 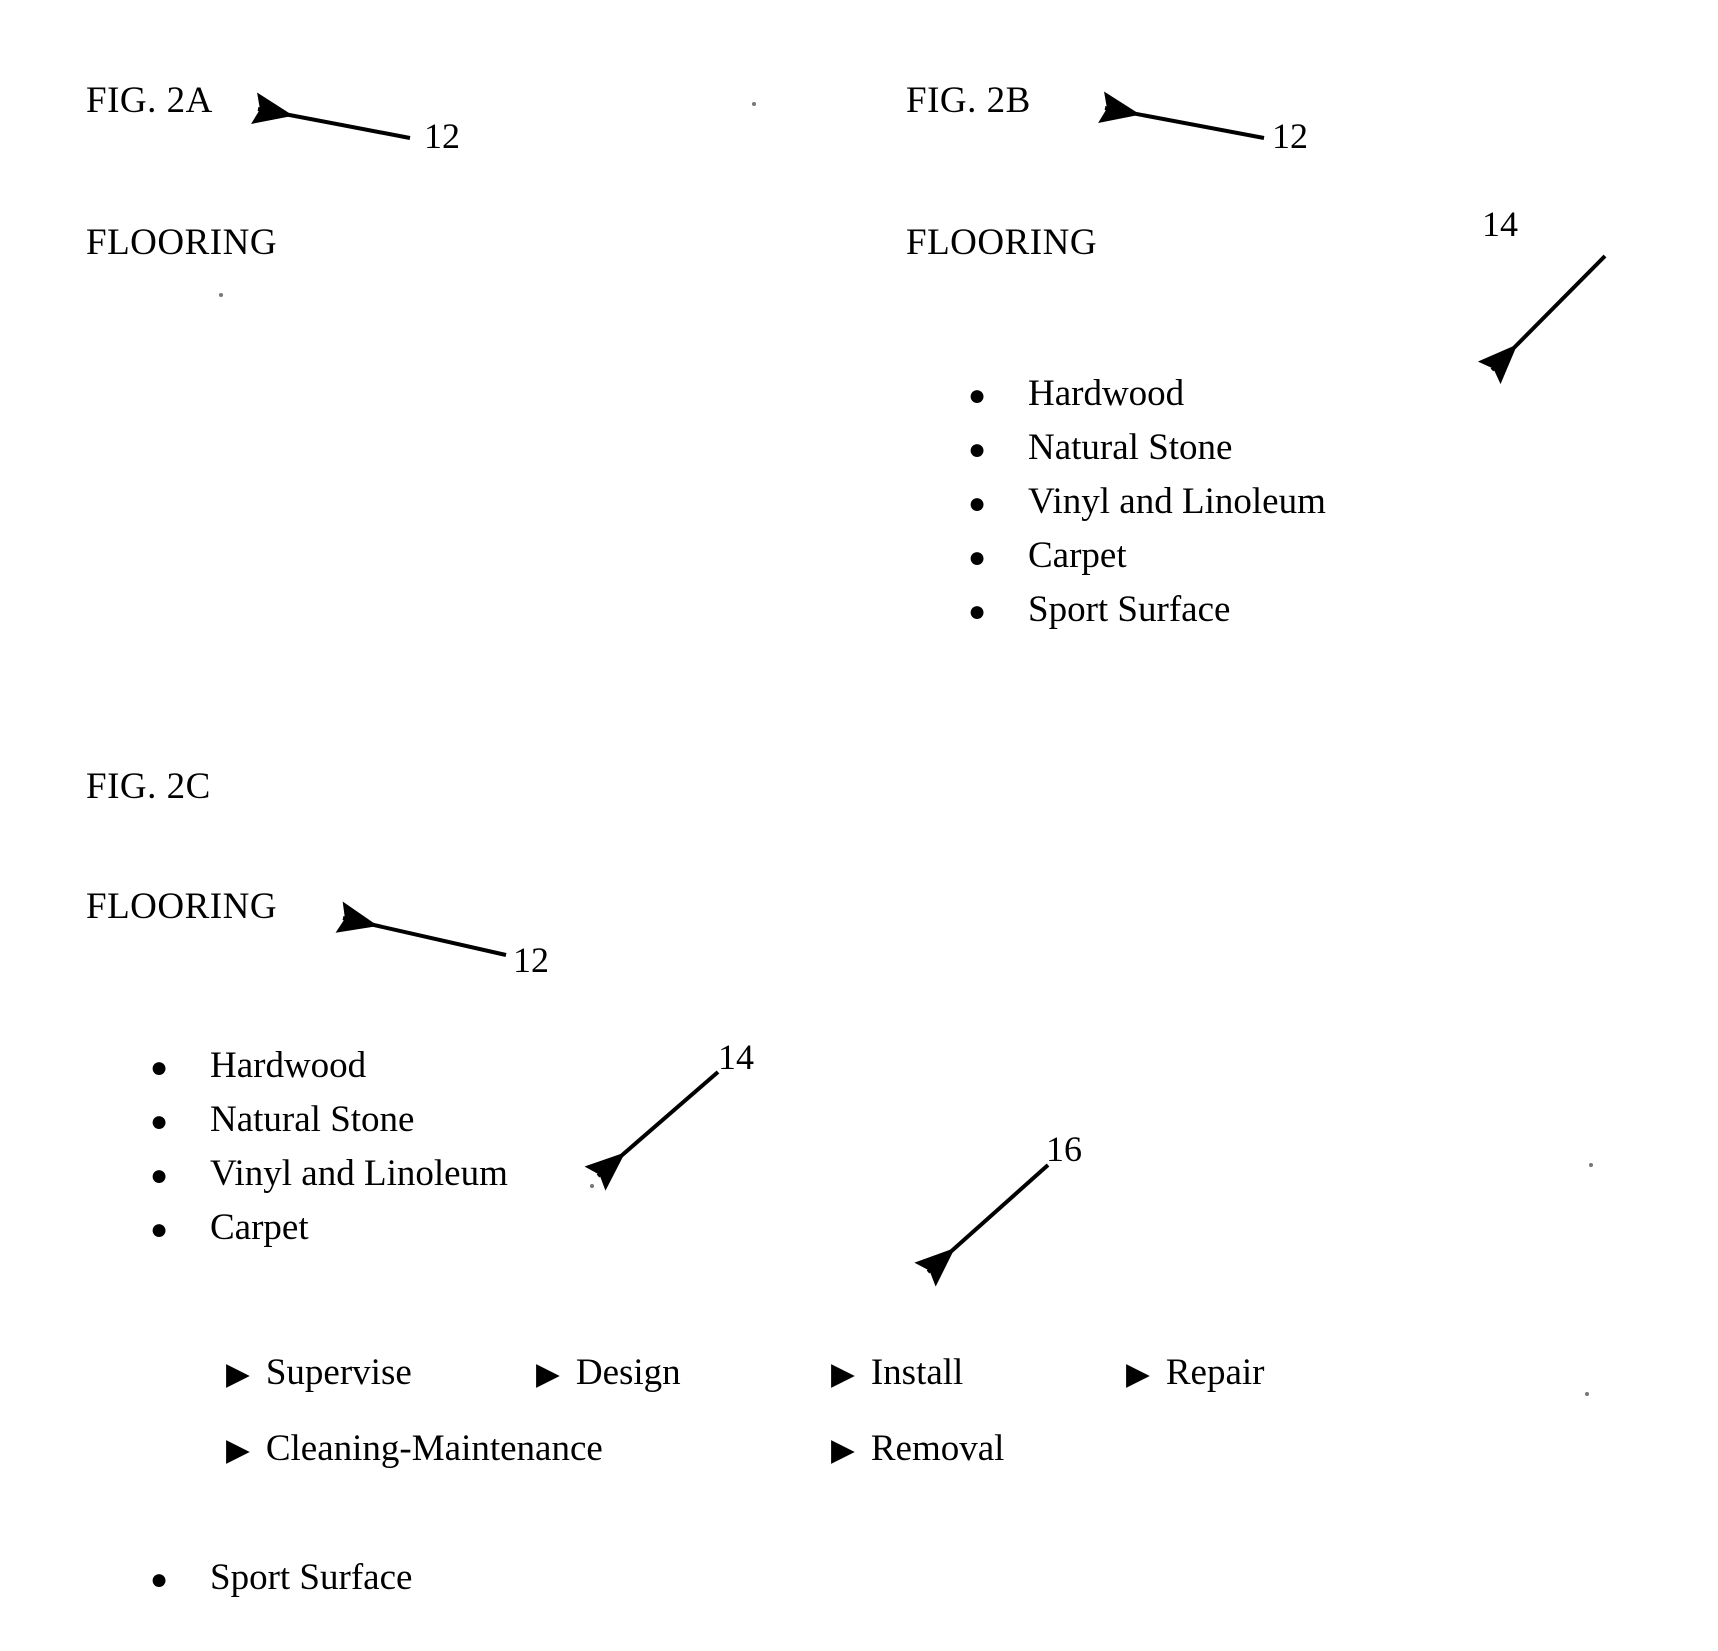 What do you see at coordinates (149, 100) in the screenshot?
I see `figure-label-2a: FIG. 2A` at bounding box center [149, 100].